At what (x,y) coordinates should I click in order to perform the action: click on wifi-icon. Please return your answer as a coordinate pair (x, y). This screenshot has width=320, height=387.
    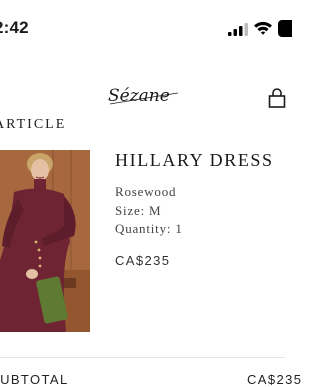
    Looking at the image, I should click on (263, 28).